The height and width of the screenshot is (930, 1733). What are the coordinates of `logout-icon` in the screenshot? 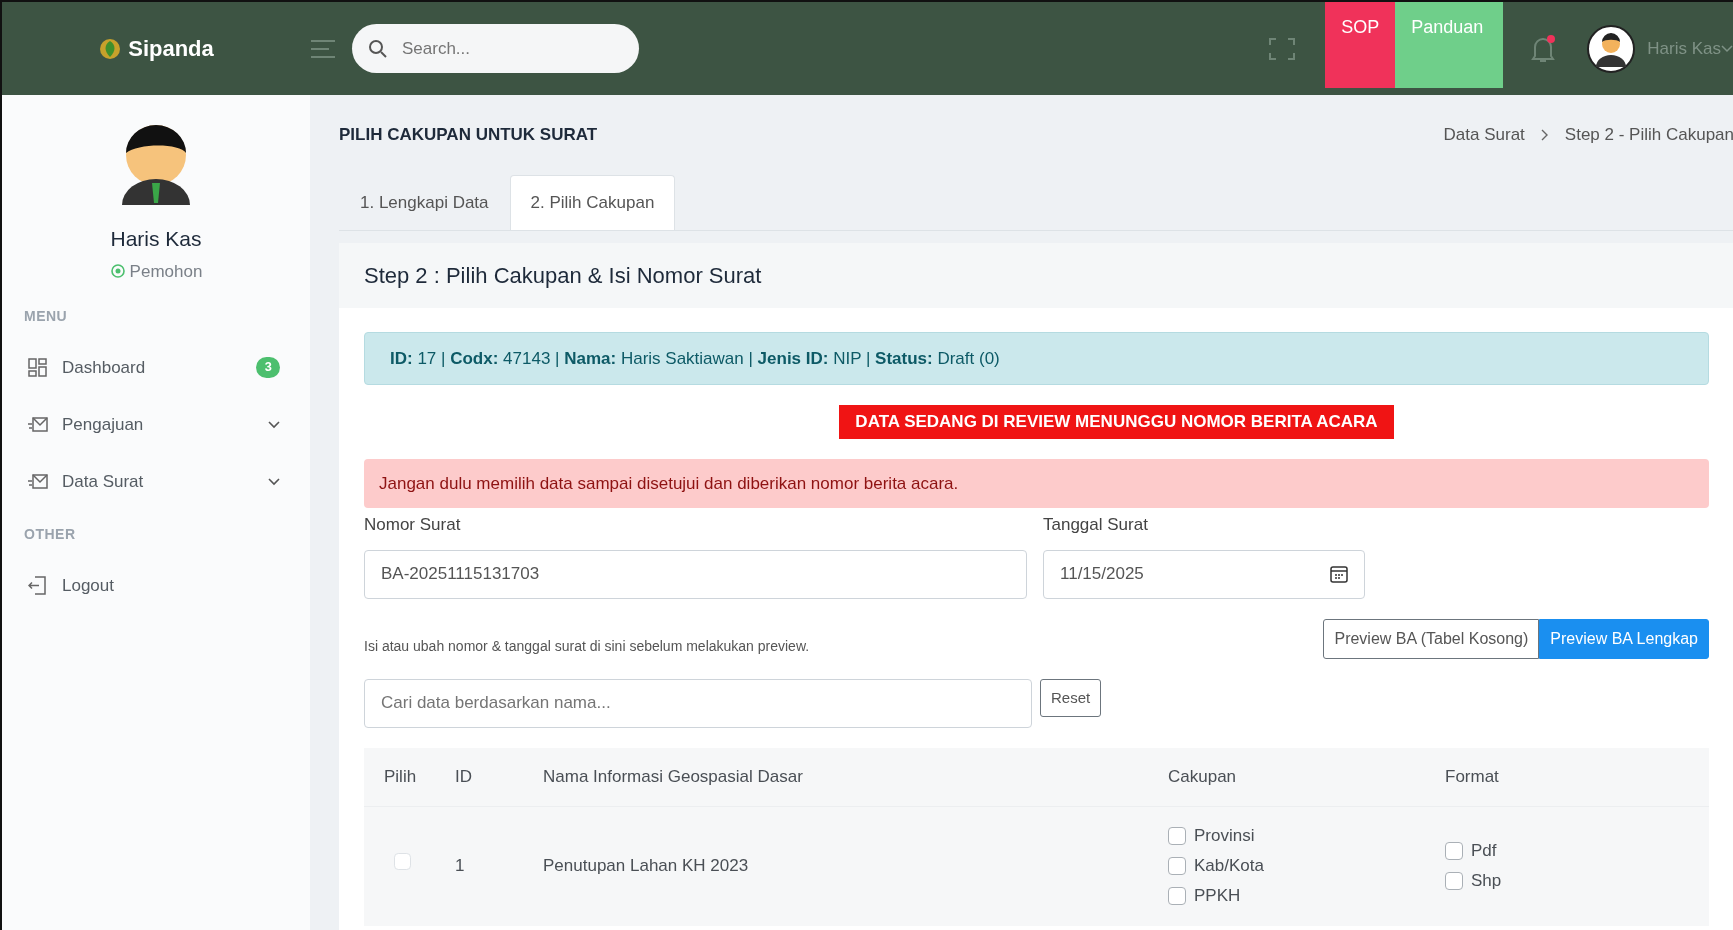 It's located at (38, 585).